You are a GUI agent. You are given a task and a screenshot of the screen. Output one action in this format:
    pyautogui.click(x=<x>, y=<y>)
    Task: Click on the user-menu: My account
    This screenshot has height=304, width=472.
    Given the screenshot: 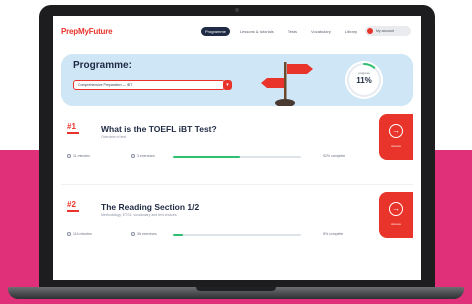 What is the action you would take?
    pyautogui.click(x=388, y=31)
    